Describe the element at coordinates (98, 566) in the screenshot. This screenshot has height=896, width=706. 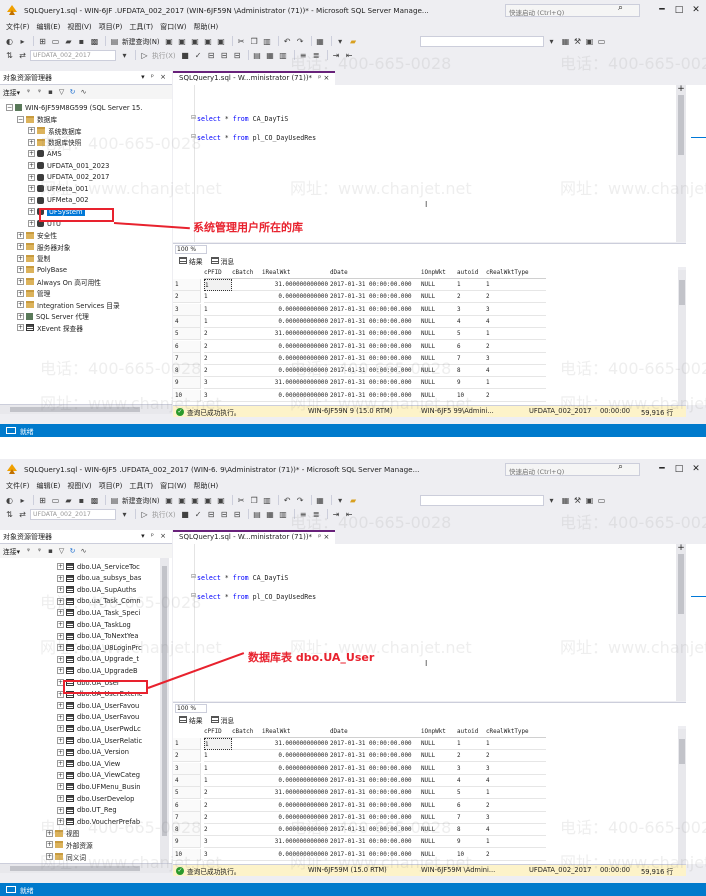
I see `tree-node-table: + dbo.UA_ServiceToc` at that location.